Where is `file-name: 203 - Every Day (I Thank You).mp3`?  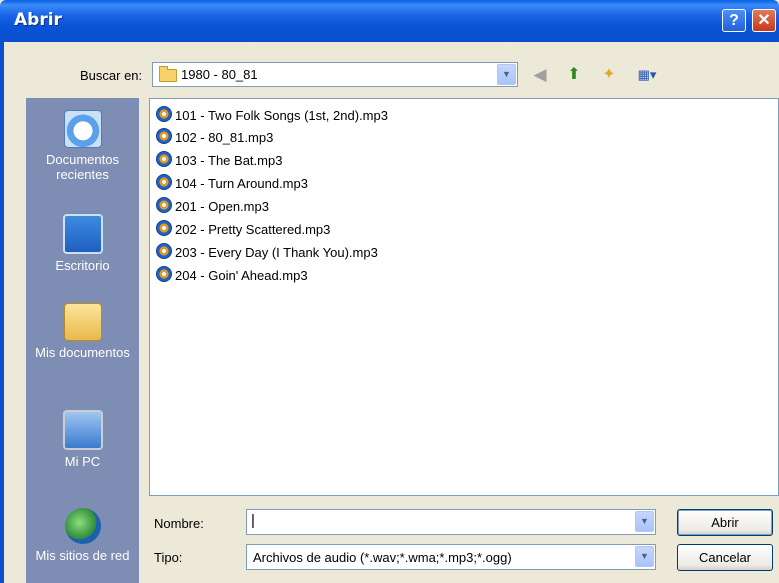 file-name: 203 - Every Day (I Thank You).mp3 is located at coordinates (276, 252).